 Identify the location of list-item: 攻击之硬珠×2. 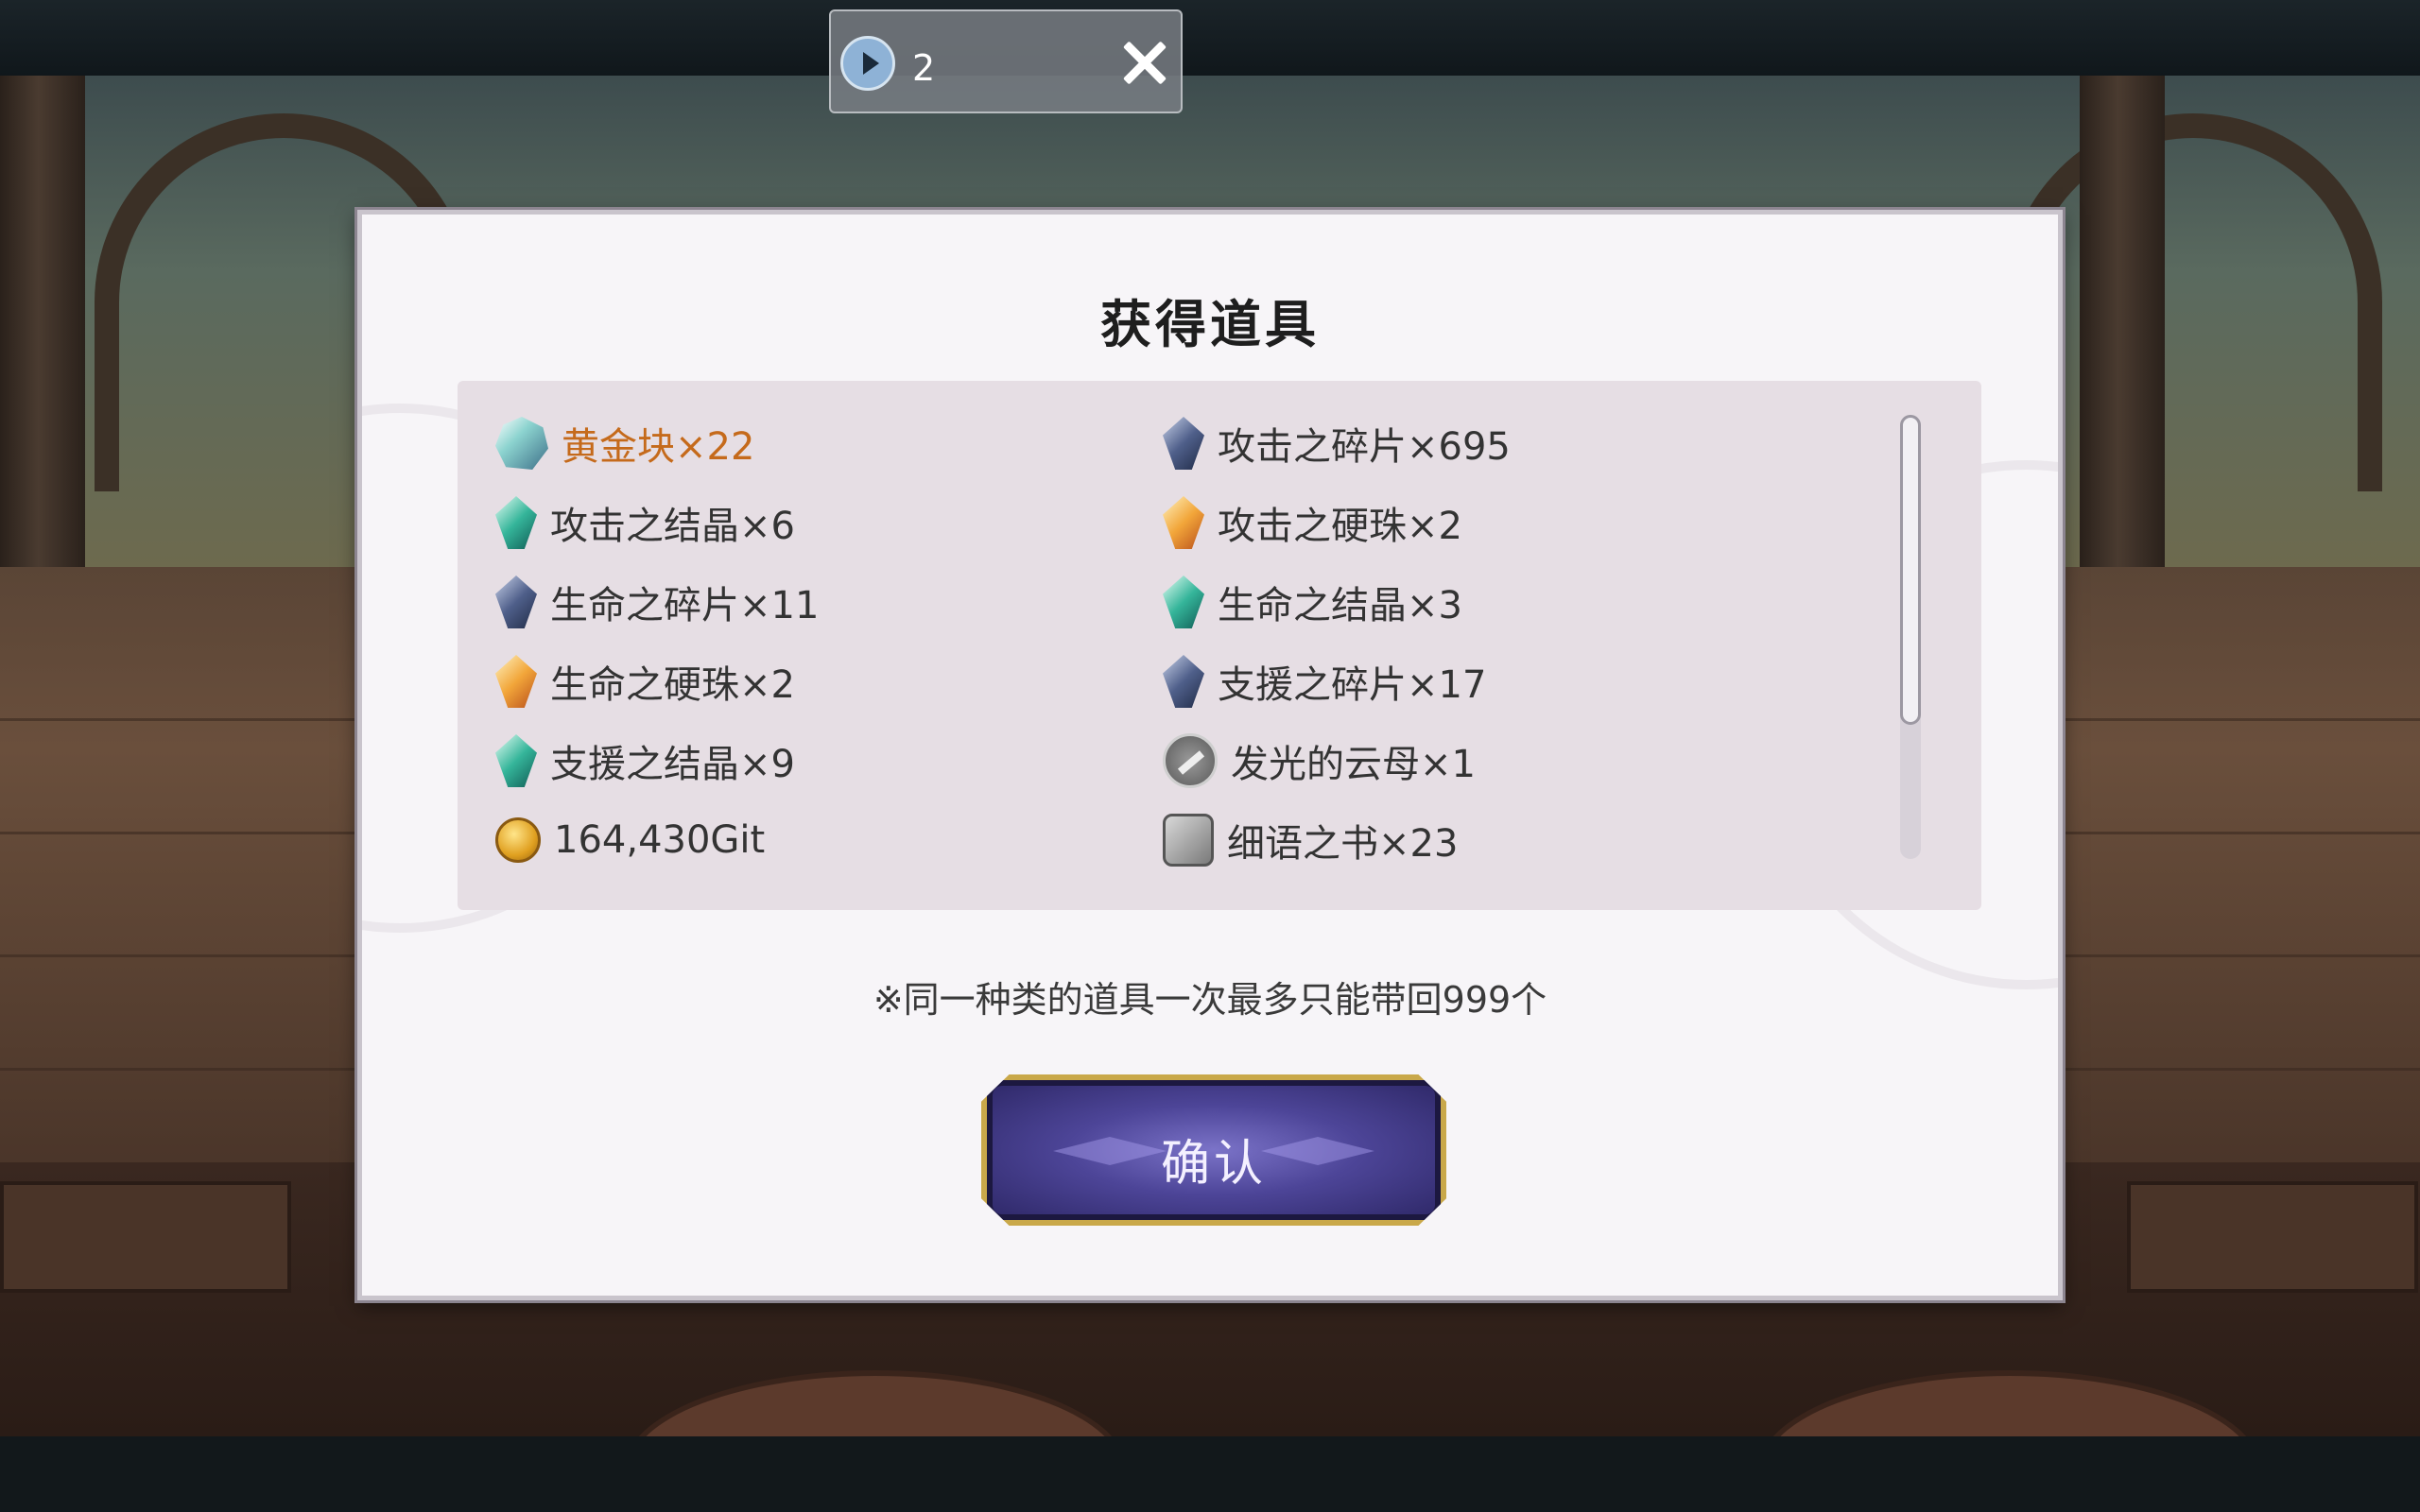
(1312, 522).